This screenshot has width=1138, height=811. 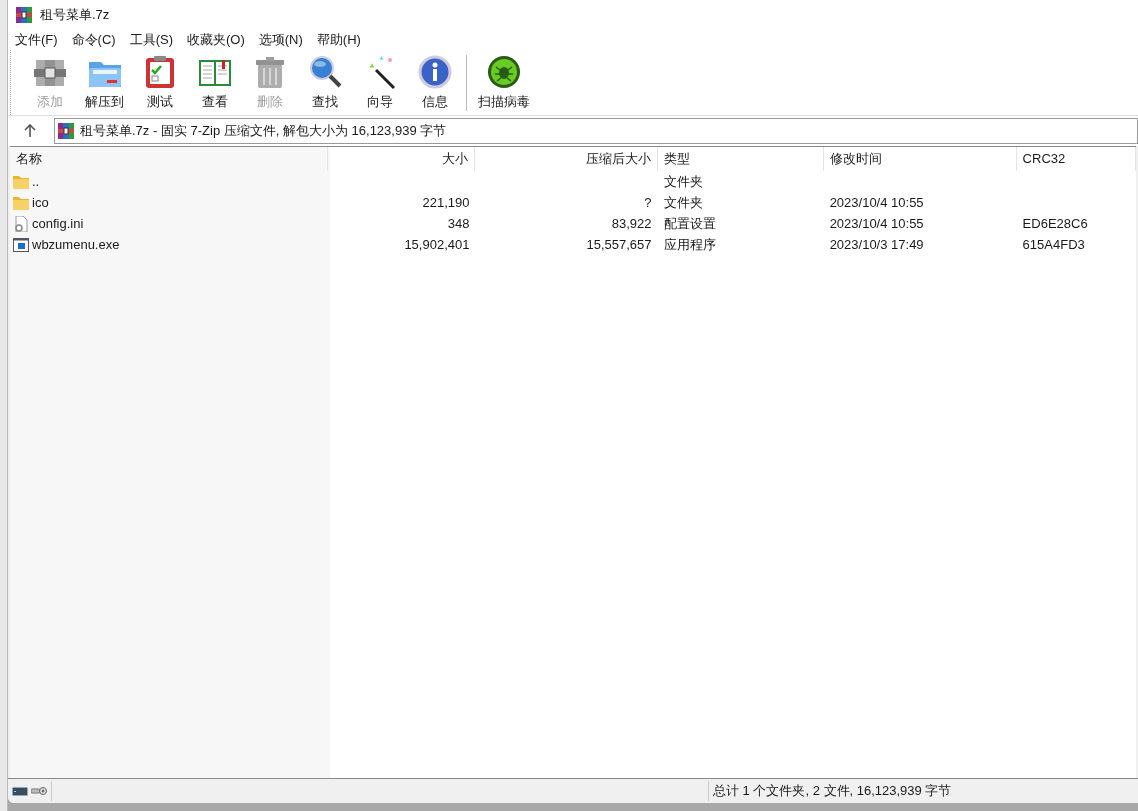 I want to click on toolbar-button: 解压到, so click(x=104, y=82).